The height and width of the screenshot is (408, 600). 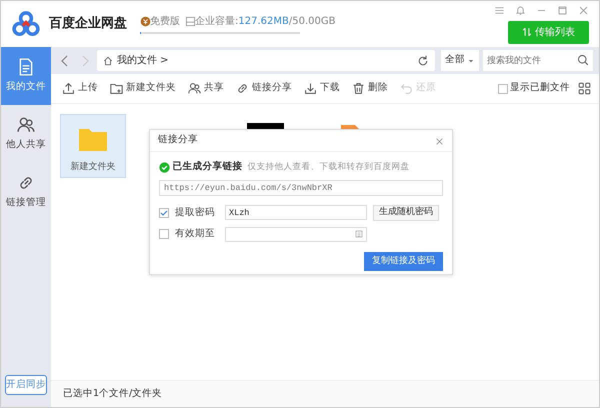 What do you see at coordinates (265, 21) in the screenshot?
I see `storage-label: 企业容量:127.62MB/50.00GB` at bounding box center [265, 21].